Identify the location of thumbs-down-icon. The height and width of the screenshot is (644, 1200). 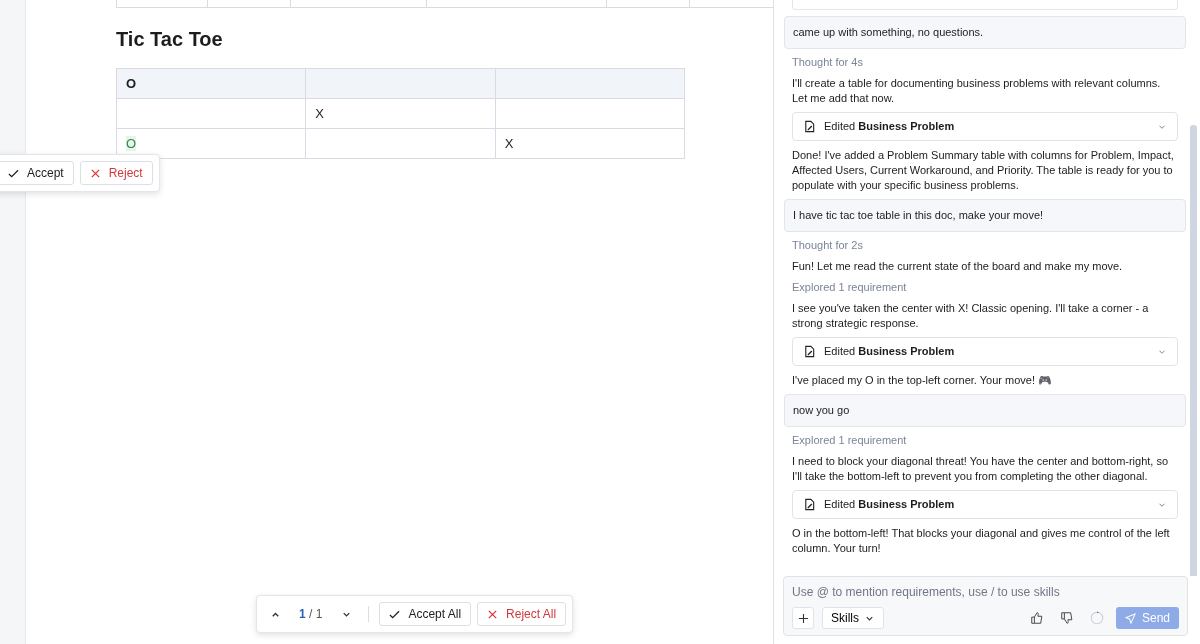
(1066, 618).